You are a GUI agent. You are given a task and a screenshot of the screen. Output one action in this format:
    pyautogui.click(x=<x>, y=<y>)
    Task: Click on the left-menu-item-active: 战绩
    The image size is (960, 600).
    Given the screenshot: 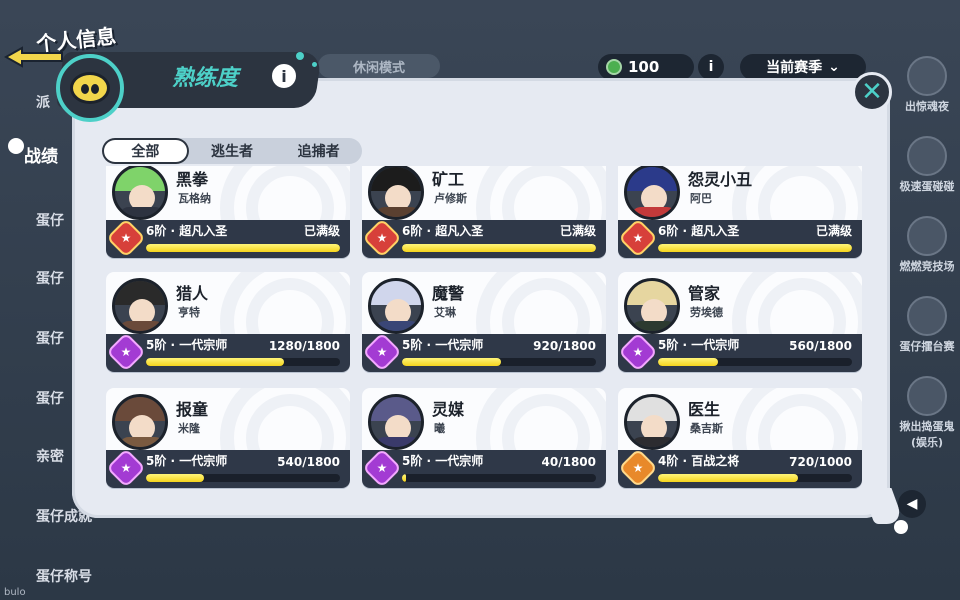 What is the action you would take?
    pyautogui.click(x=41, y=154)
    